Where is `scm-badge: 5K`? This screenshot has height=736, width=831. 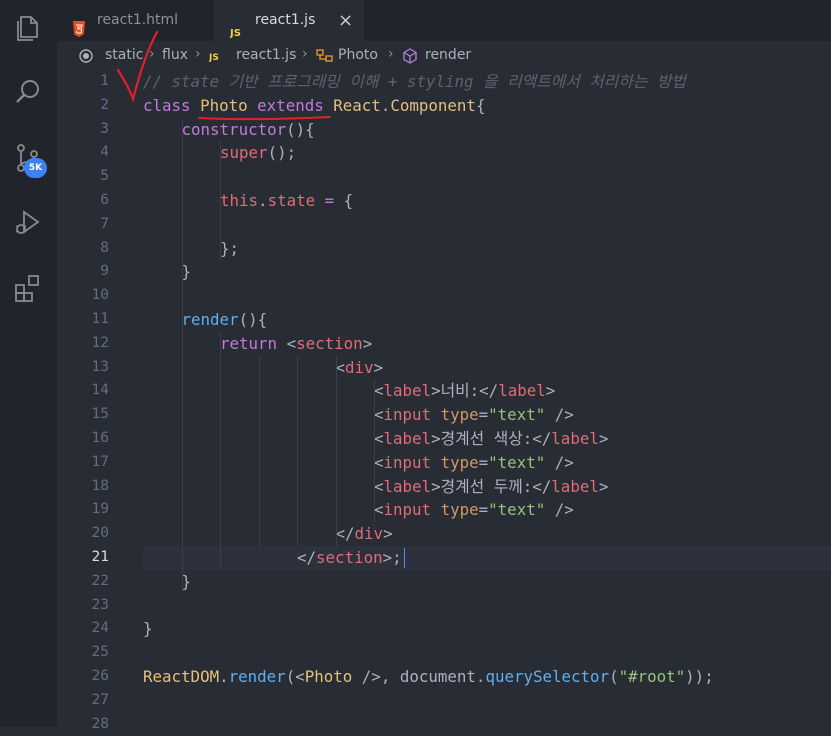
scm-badge: 5K is located at coordinates (35, 168).